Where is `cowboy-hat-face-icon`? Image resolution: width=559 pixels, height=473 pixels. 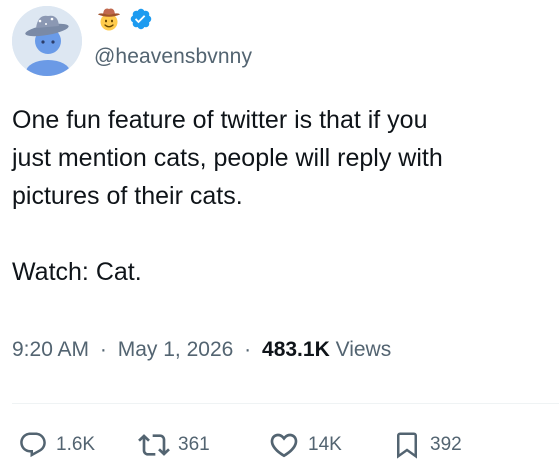 cowboy-hat-face-icon is located at coordinates (109, 21).